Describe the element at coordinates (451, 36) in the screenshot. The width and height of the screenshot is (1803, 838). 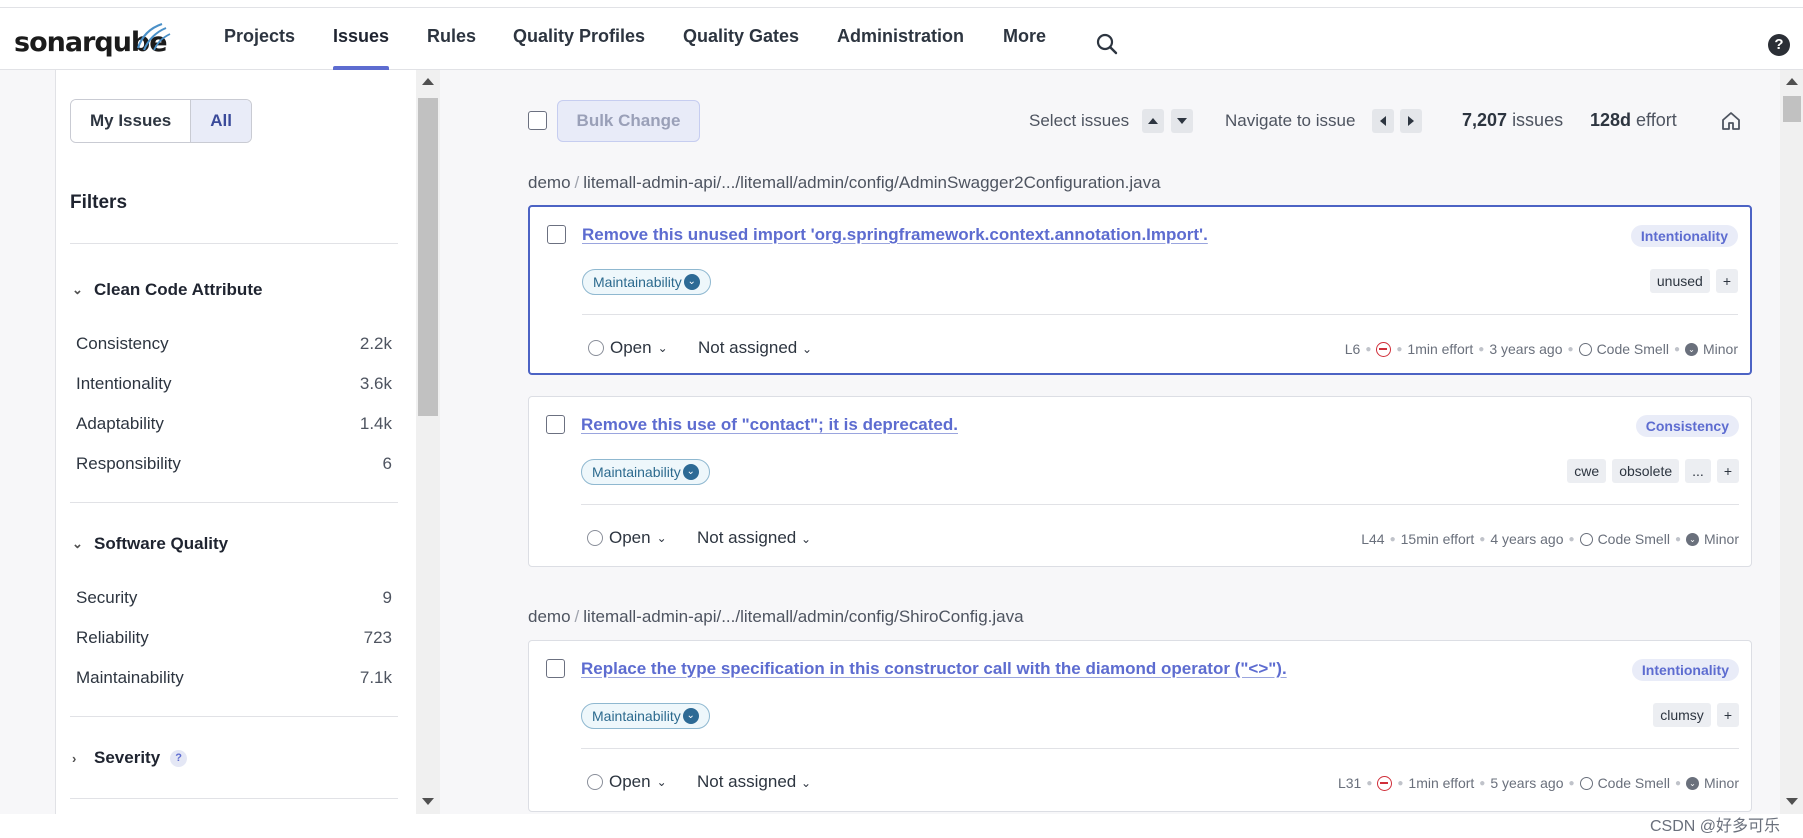
I see `nav-rules: Rules` at that location.